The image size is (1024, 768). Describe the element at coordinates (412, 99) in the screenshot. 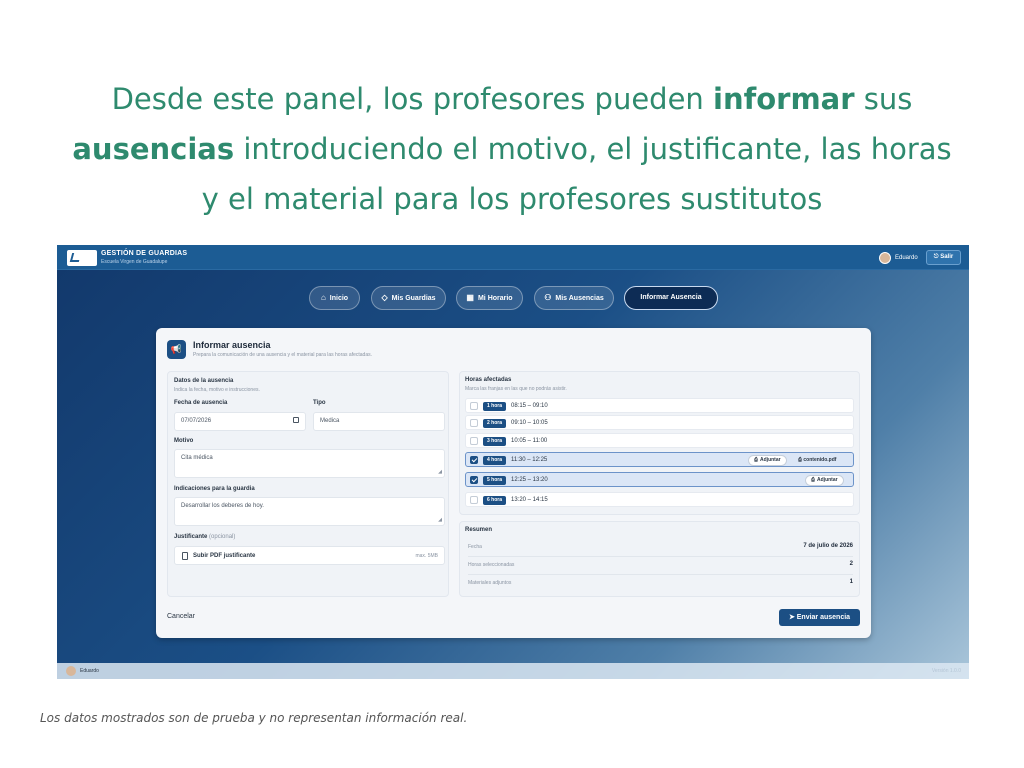

I see `headline-text-1: Desde este panel, los profesores pueden` at that location.